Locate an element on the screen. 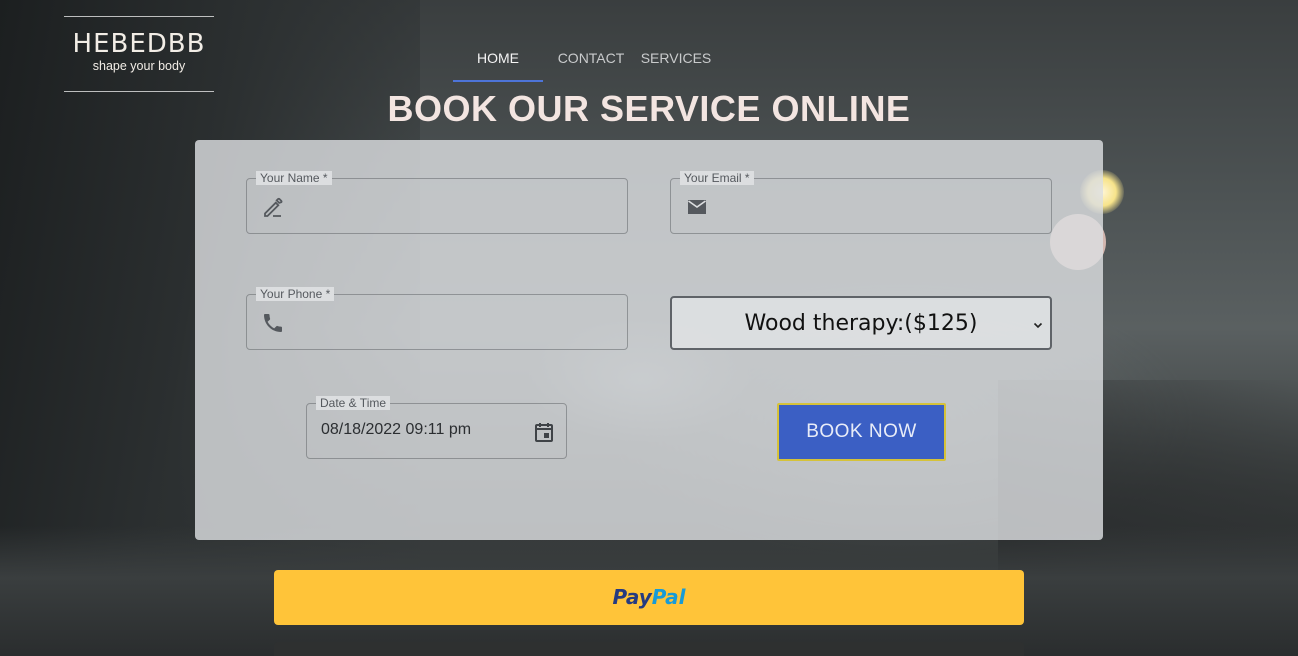 Image resolution: width=1298 pixels, height=656 pixels. calendar-icon is located at coordinates (544, 432).